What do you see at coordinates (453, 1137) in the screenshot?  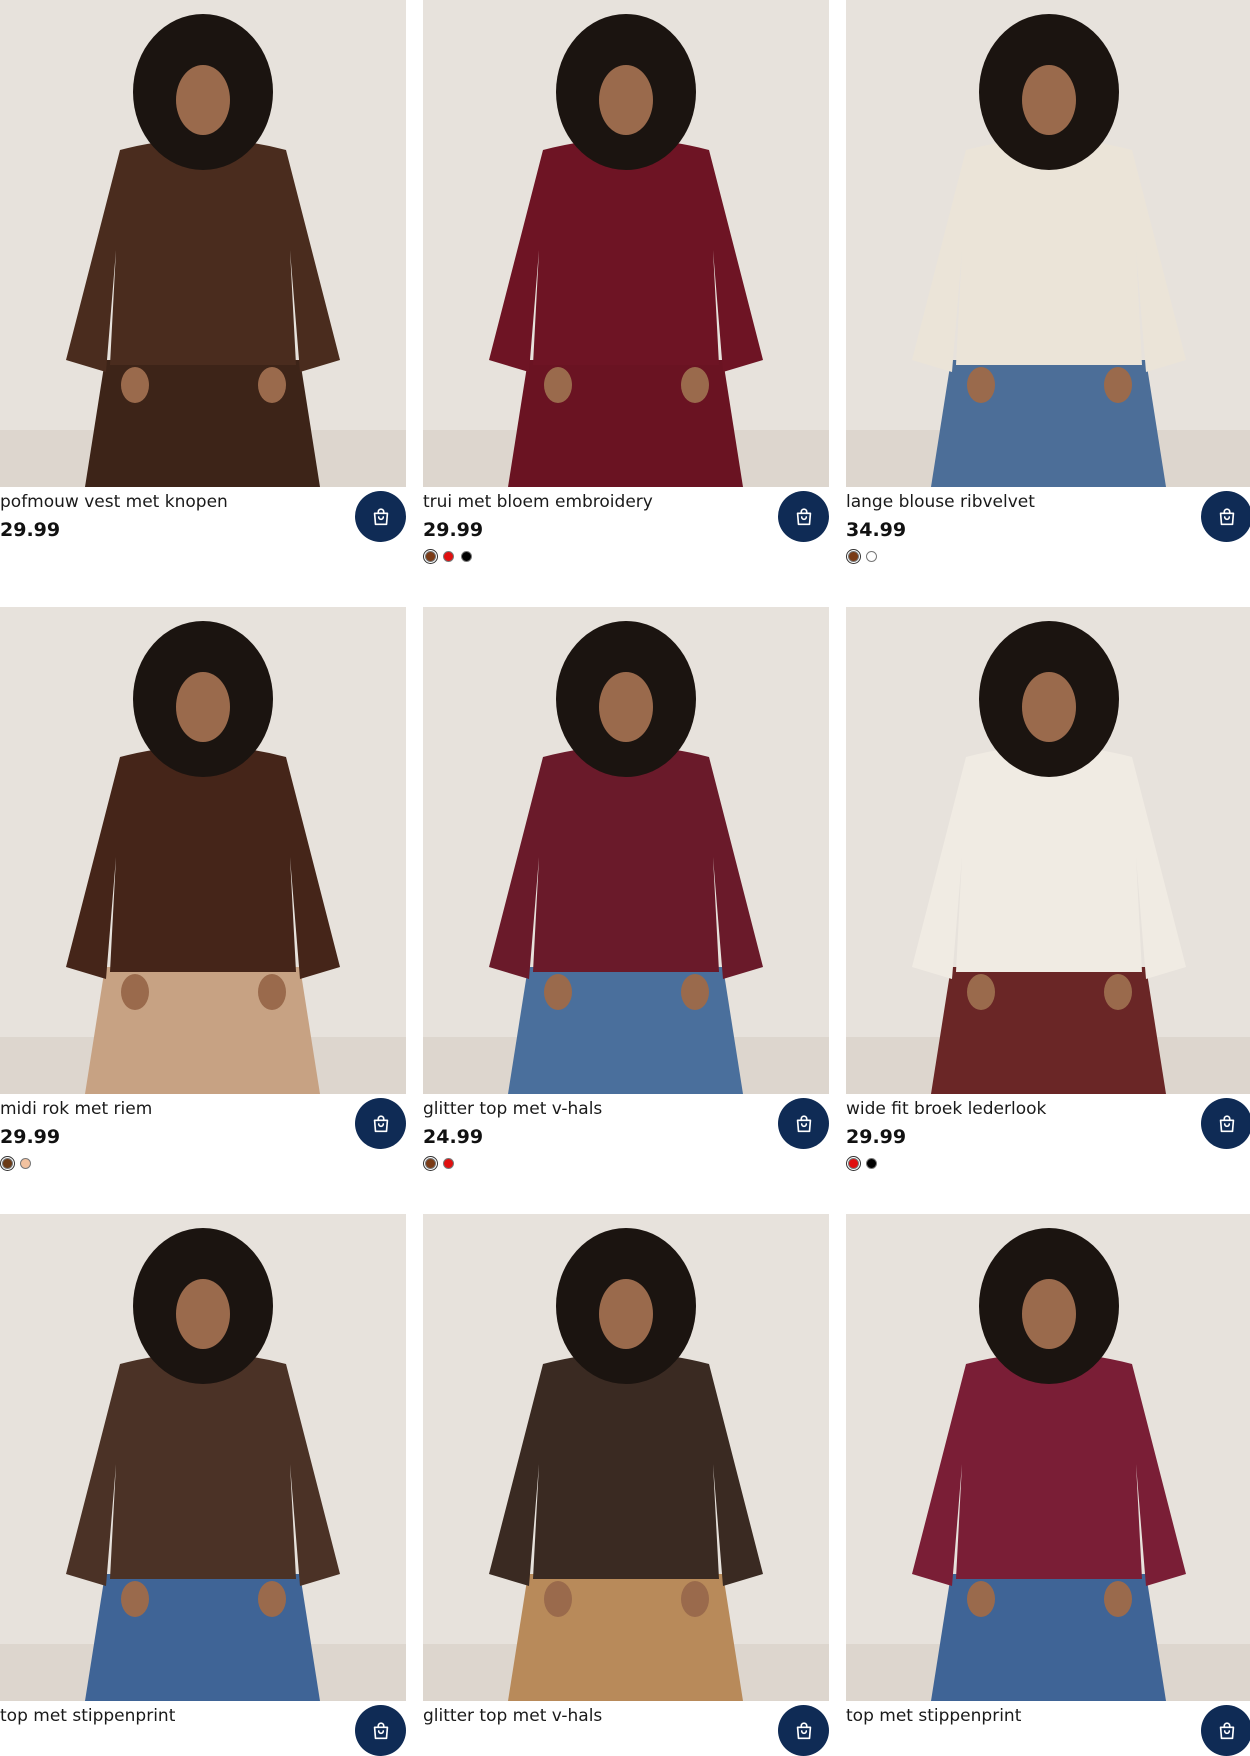 I see `product-price: 24.99` at bounding box center [453, 1137].